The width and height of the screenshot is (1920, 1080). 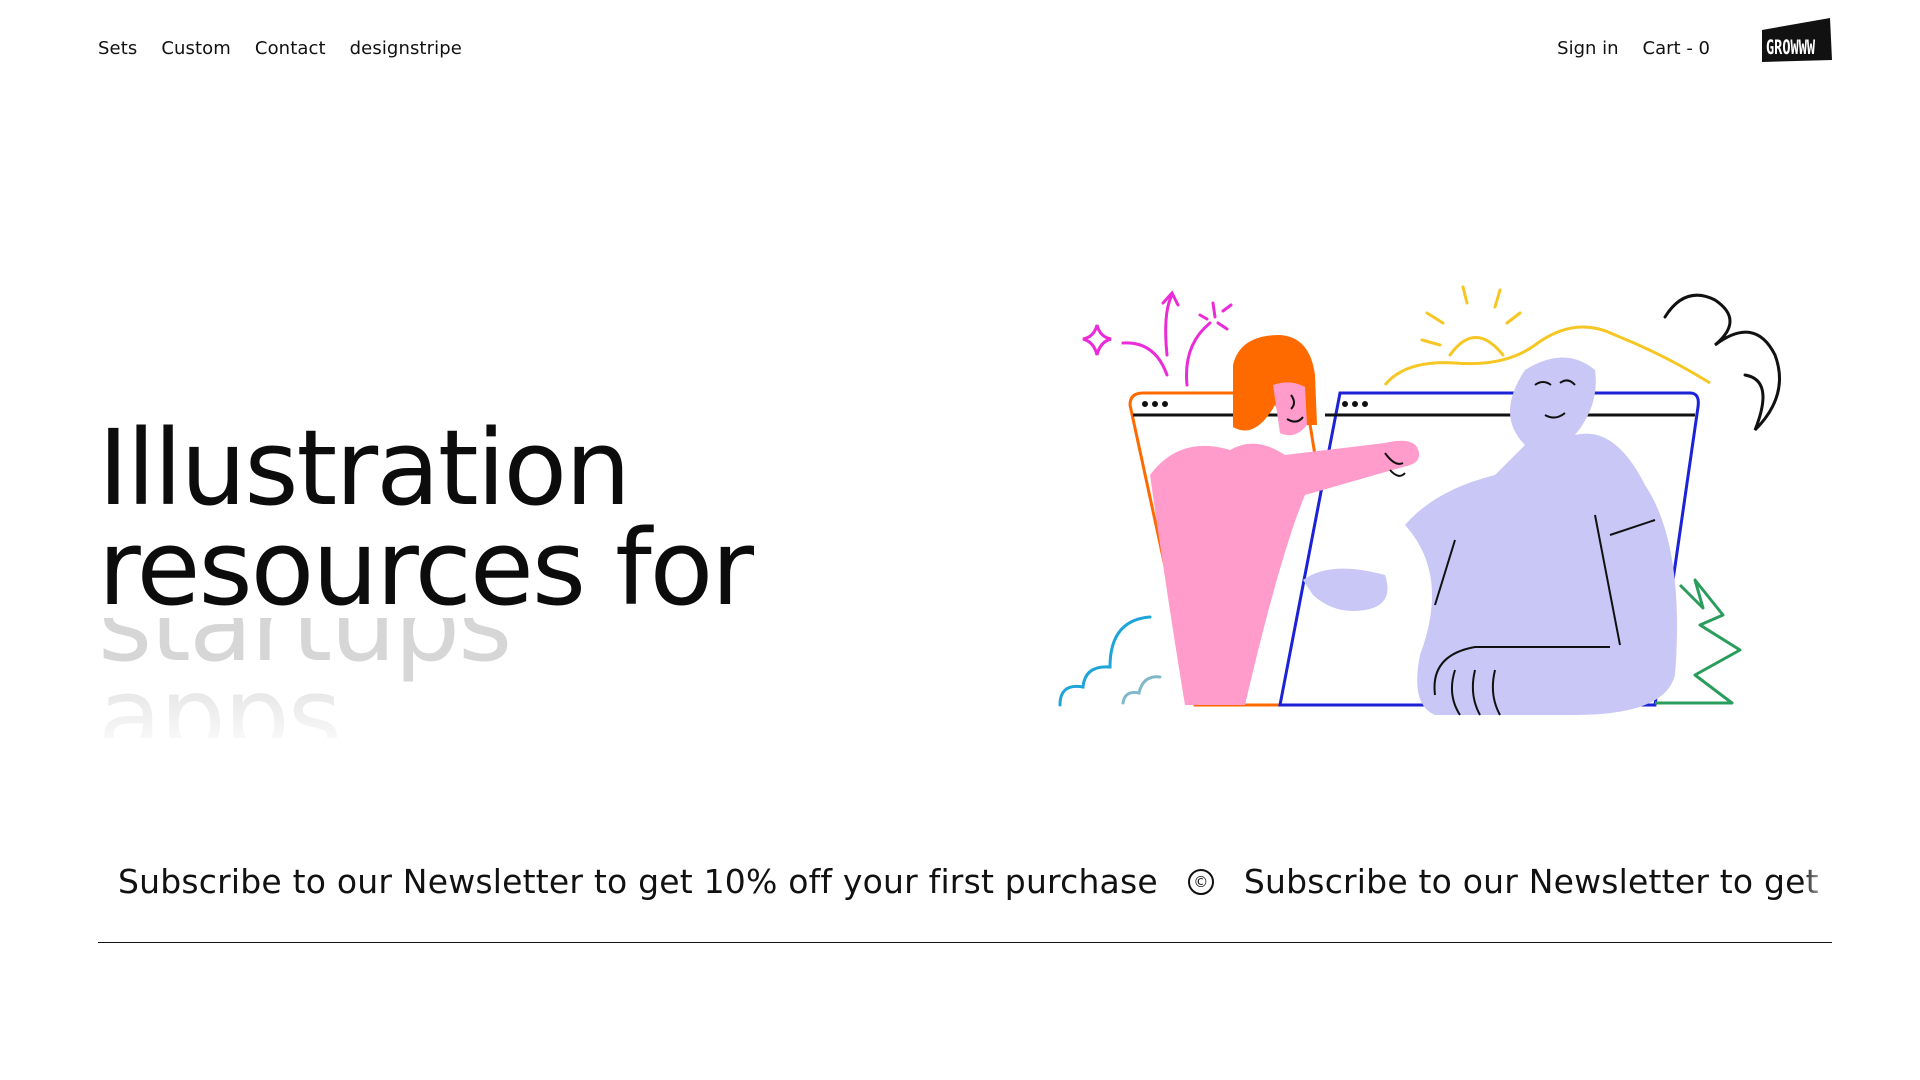 What do you see at coordinates (196, 48) in the screenshot?
I see `nav-link-custom: Custom` at bounding box center [196, 48].